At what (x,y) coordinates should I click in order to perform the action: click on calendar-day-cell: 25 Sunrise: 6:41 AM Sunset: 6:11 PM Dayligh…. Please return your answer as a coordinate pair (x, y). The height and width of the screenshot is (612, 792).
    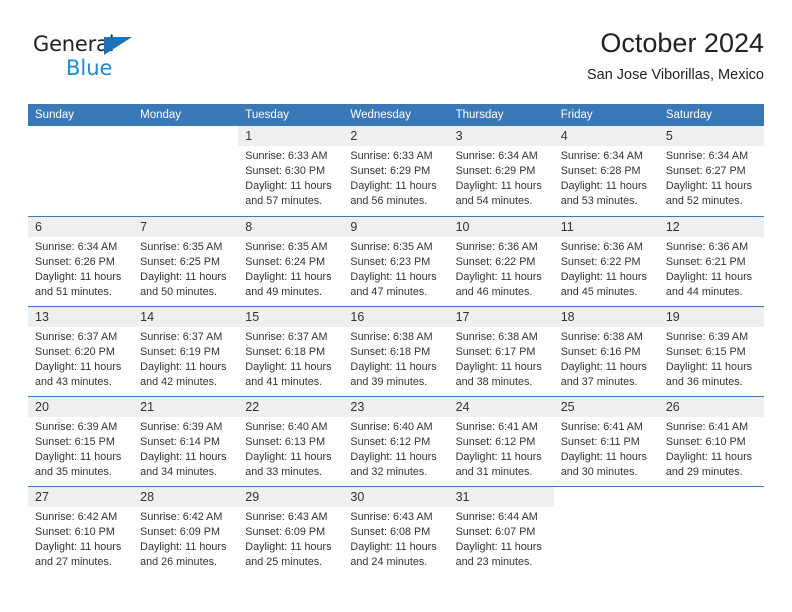
    Looking at the image, I should click on (606, 440).